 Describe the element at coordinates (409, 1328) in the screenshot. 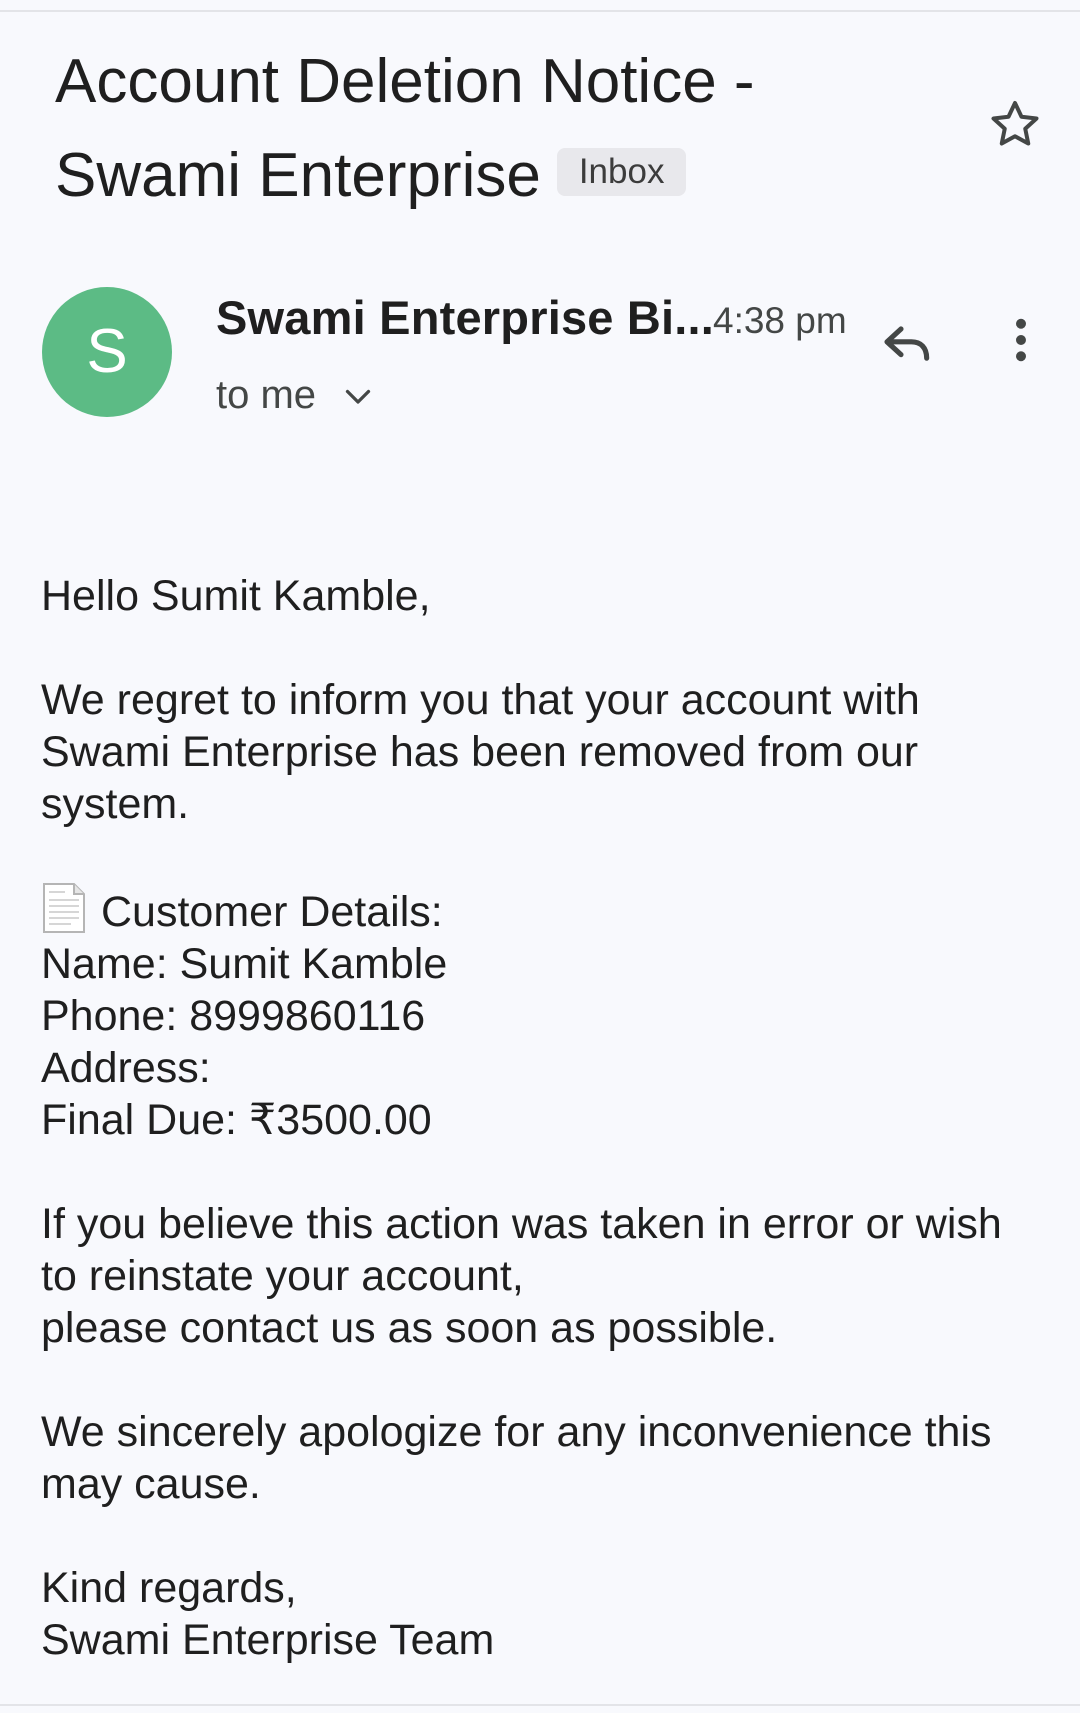

I see `paragraph-2-line-3: please contact us as soon as possible.` at that location.